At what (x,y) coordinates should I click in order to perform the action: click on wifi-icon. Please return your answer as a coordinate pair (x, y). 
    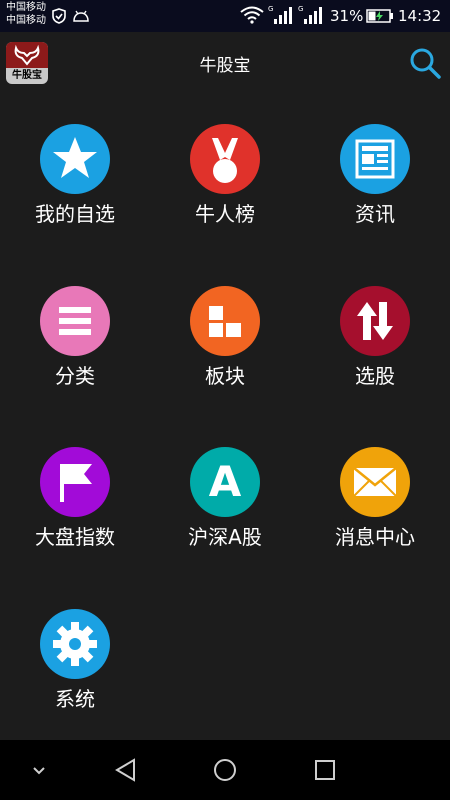
    Looking at the image, I should click on (252, 15).